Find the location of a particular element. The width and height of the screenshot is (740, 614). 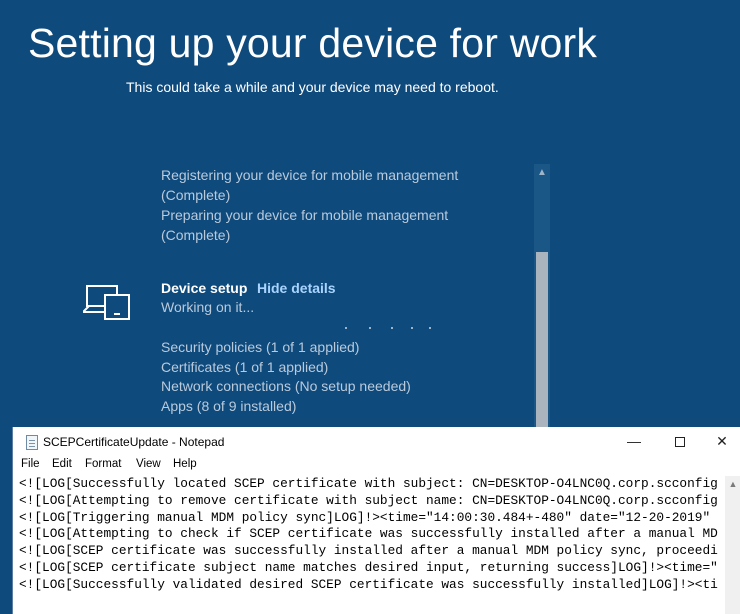

detail-apps: Apps (8 of 9 installed) is located at coordinates (229, 405).